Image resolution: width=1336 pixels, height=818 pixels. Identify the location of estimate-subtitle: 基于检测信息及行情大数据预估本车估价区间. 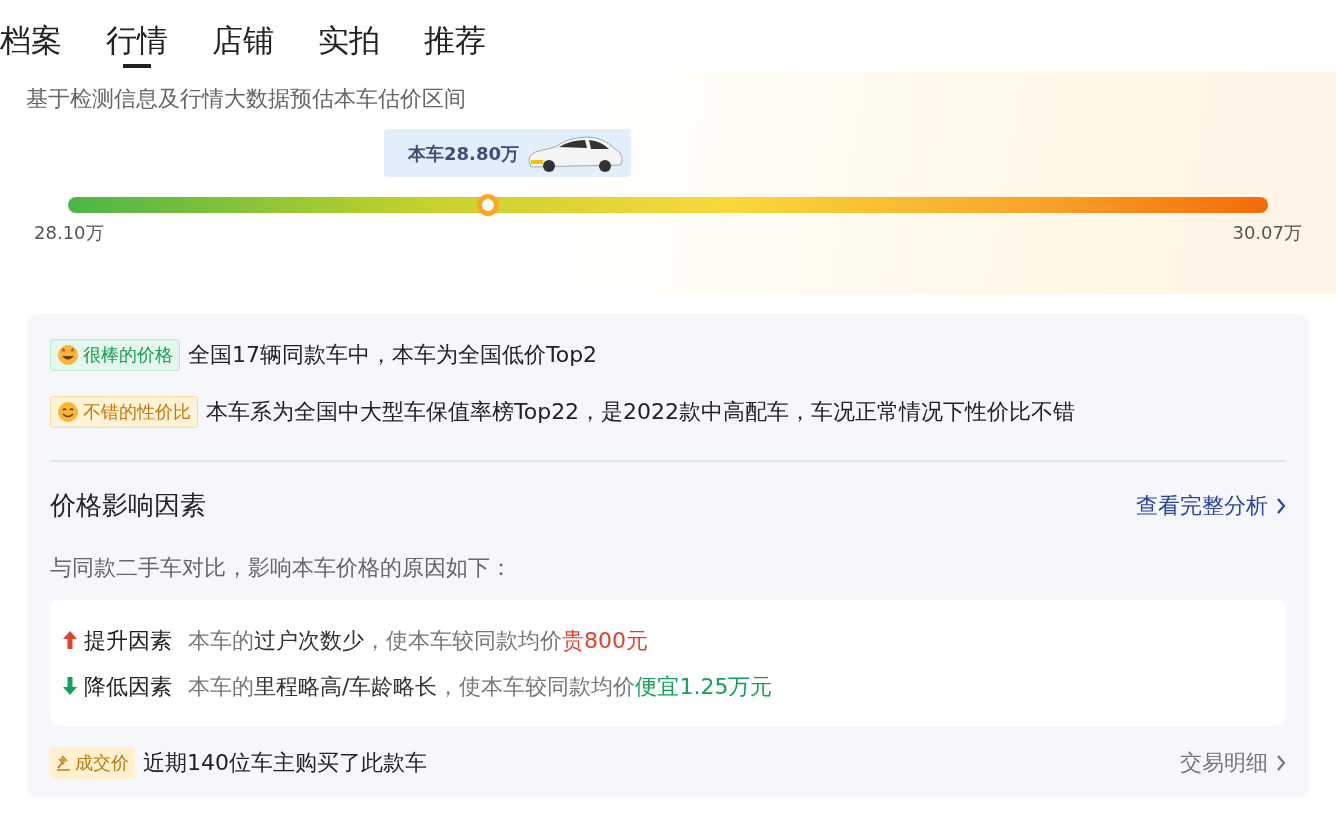
(246, 99).